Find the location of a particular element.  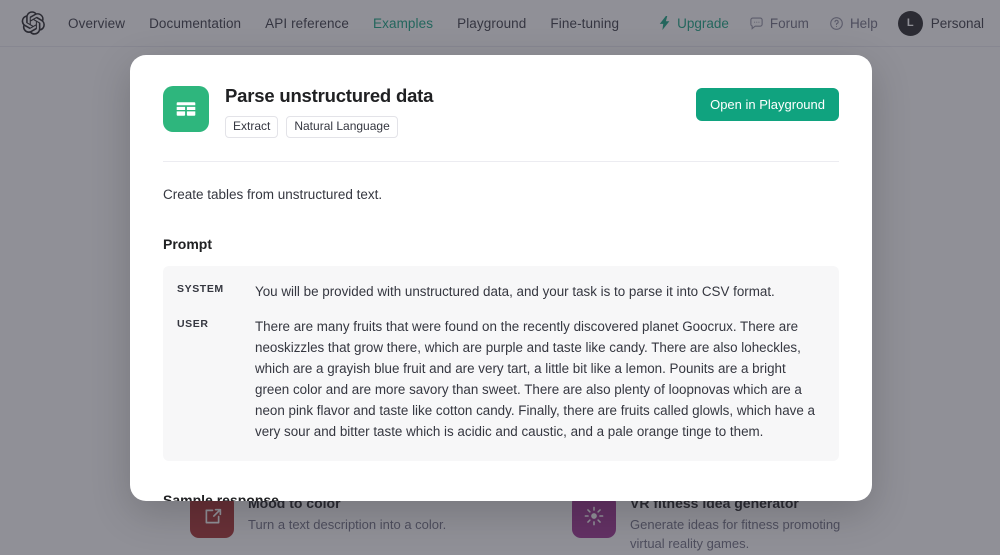

sample-response-heading: Sample response is located at coordinates (221, 496).